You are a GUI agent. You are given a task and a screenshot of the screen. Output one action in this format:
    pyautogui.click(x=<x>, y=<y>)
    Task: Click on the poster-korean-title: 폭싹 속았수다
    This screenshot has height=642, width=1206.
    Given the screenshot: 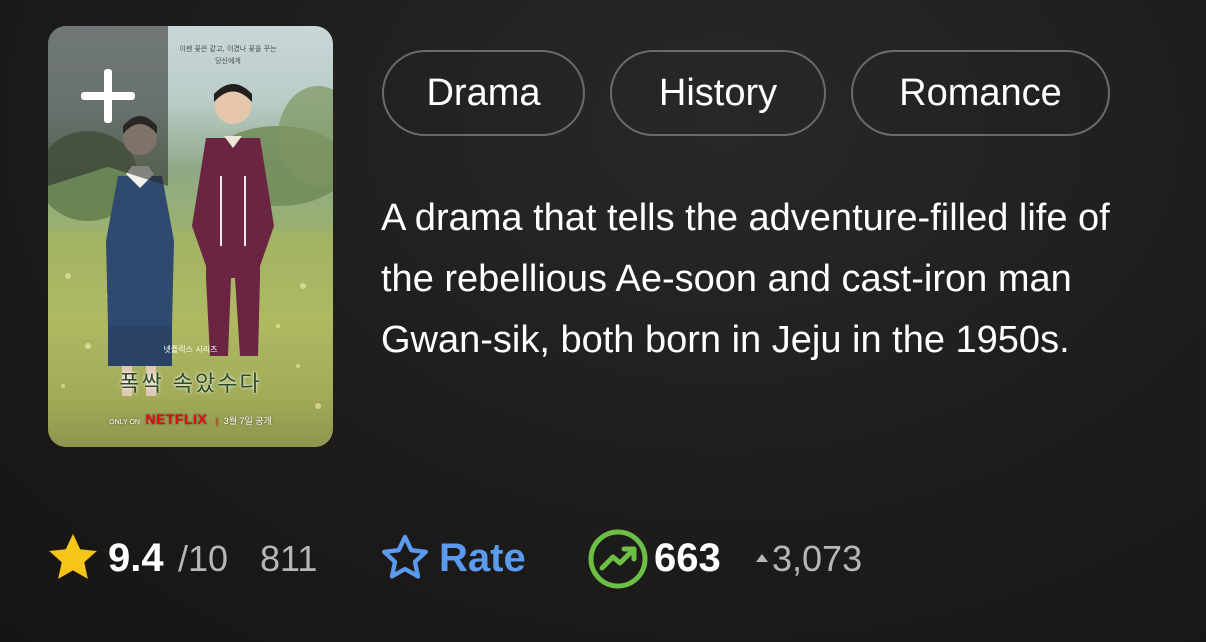 What is the action you would take?
    pyautogui.click(x=190, y=384)
    